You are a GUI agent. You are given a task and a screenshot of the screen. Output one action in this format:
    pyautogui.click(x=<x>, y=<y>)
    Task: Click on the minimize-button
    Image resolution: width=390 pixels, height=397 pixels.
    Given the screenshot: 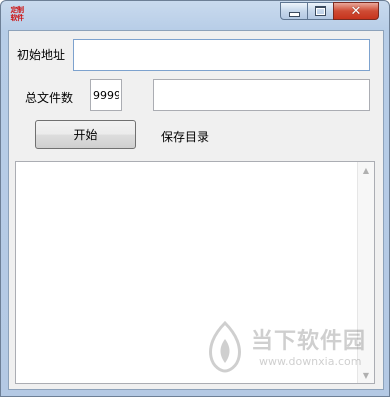 What is the action you would take?
    pyautogui.click(x=294, y=11)
    